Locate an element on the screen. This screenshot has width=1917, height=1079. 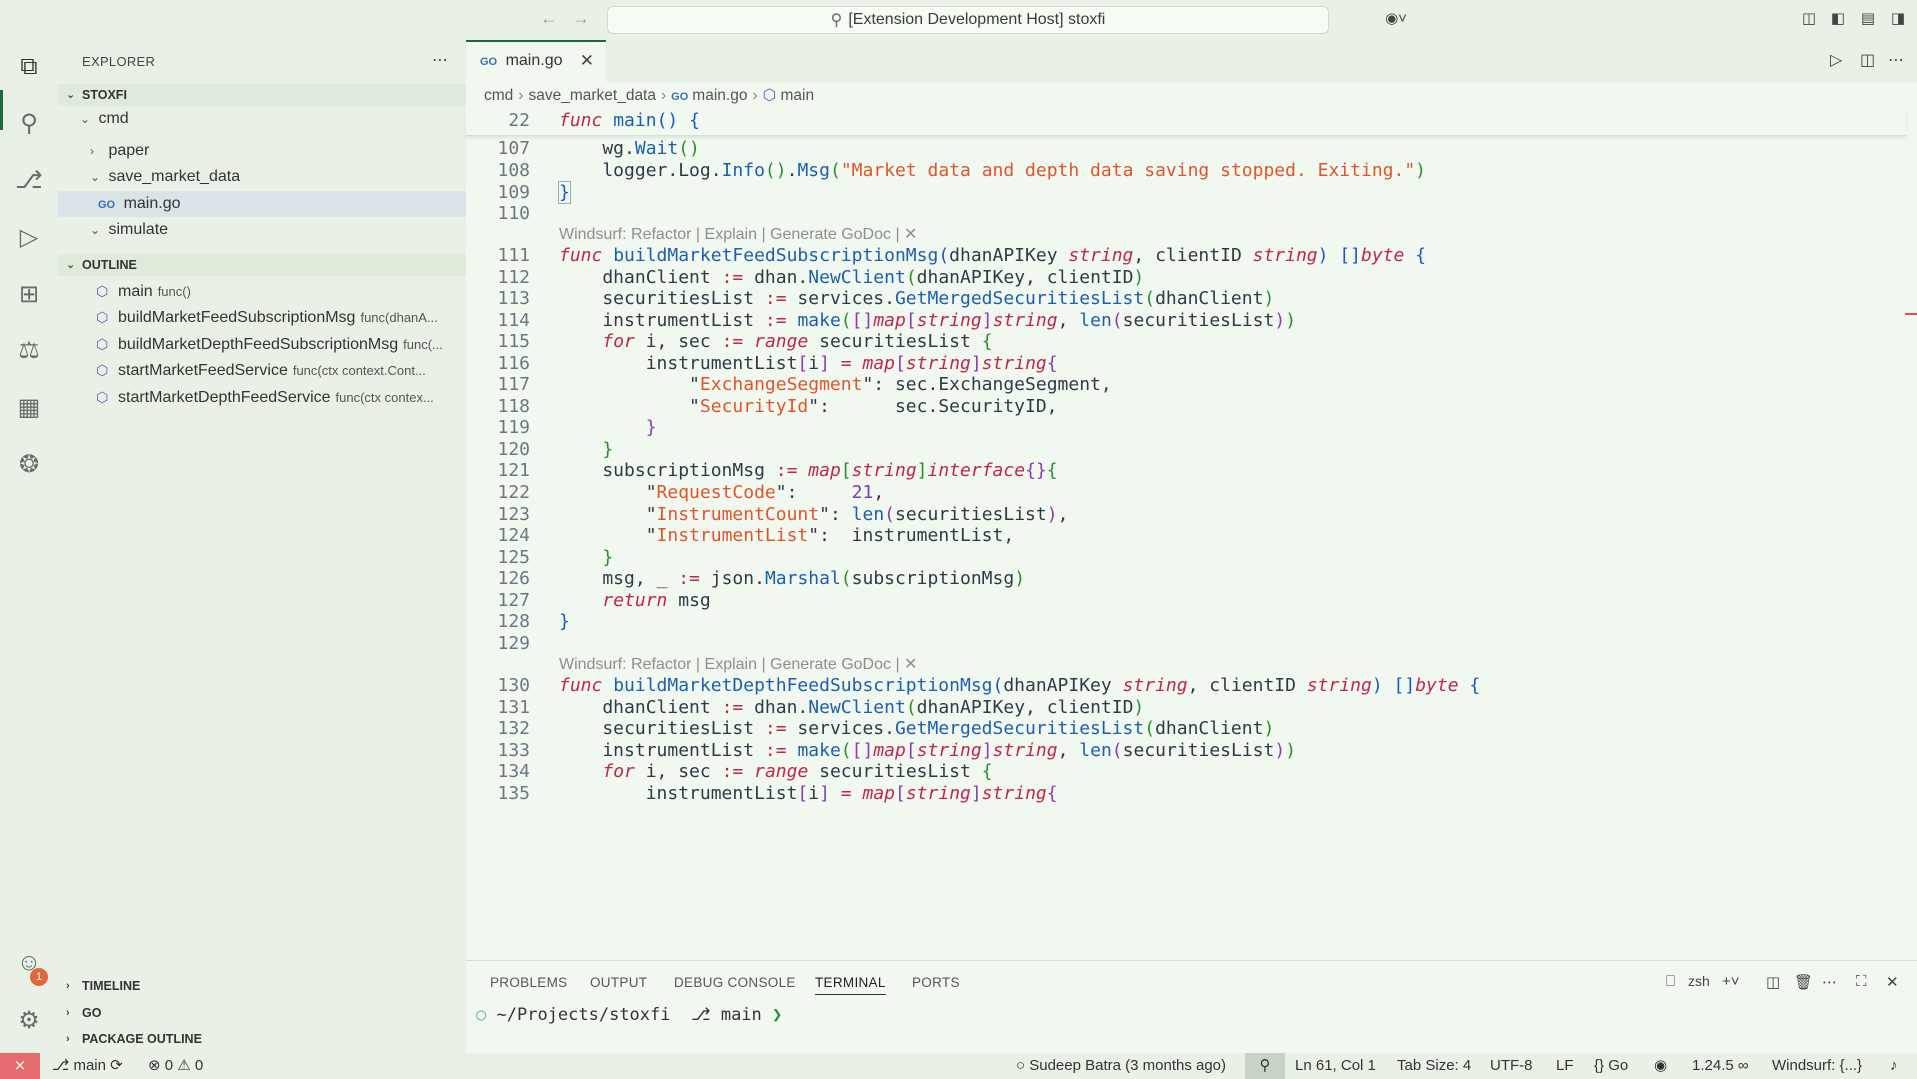
terminal-prompt: ○ ~/Projects/stoxfi ⎇ main ❯ is located at coordinates (629, 1015).